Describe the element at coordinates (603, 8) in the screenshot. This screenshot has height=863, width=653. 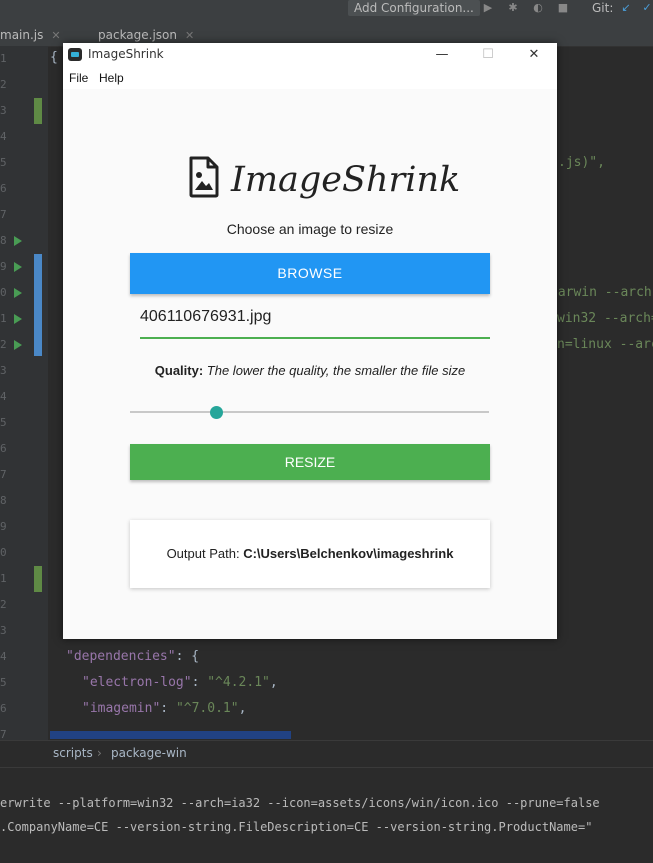
I see `git-label: Git:` at that location.